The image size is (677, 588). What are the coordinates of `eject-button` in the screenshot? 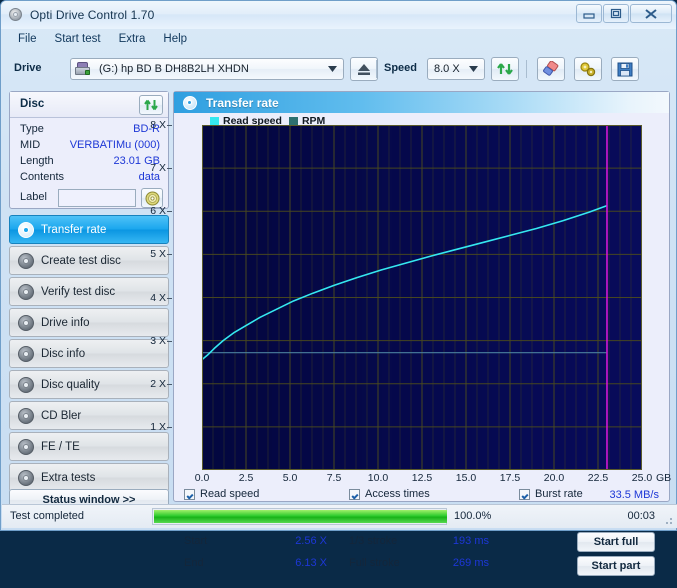 It's located at (364, 69).